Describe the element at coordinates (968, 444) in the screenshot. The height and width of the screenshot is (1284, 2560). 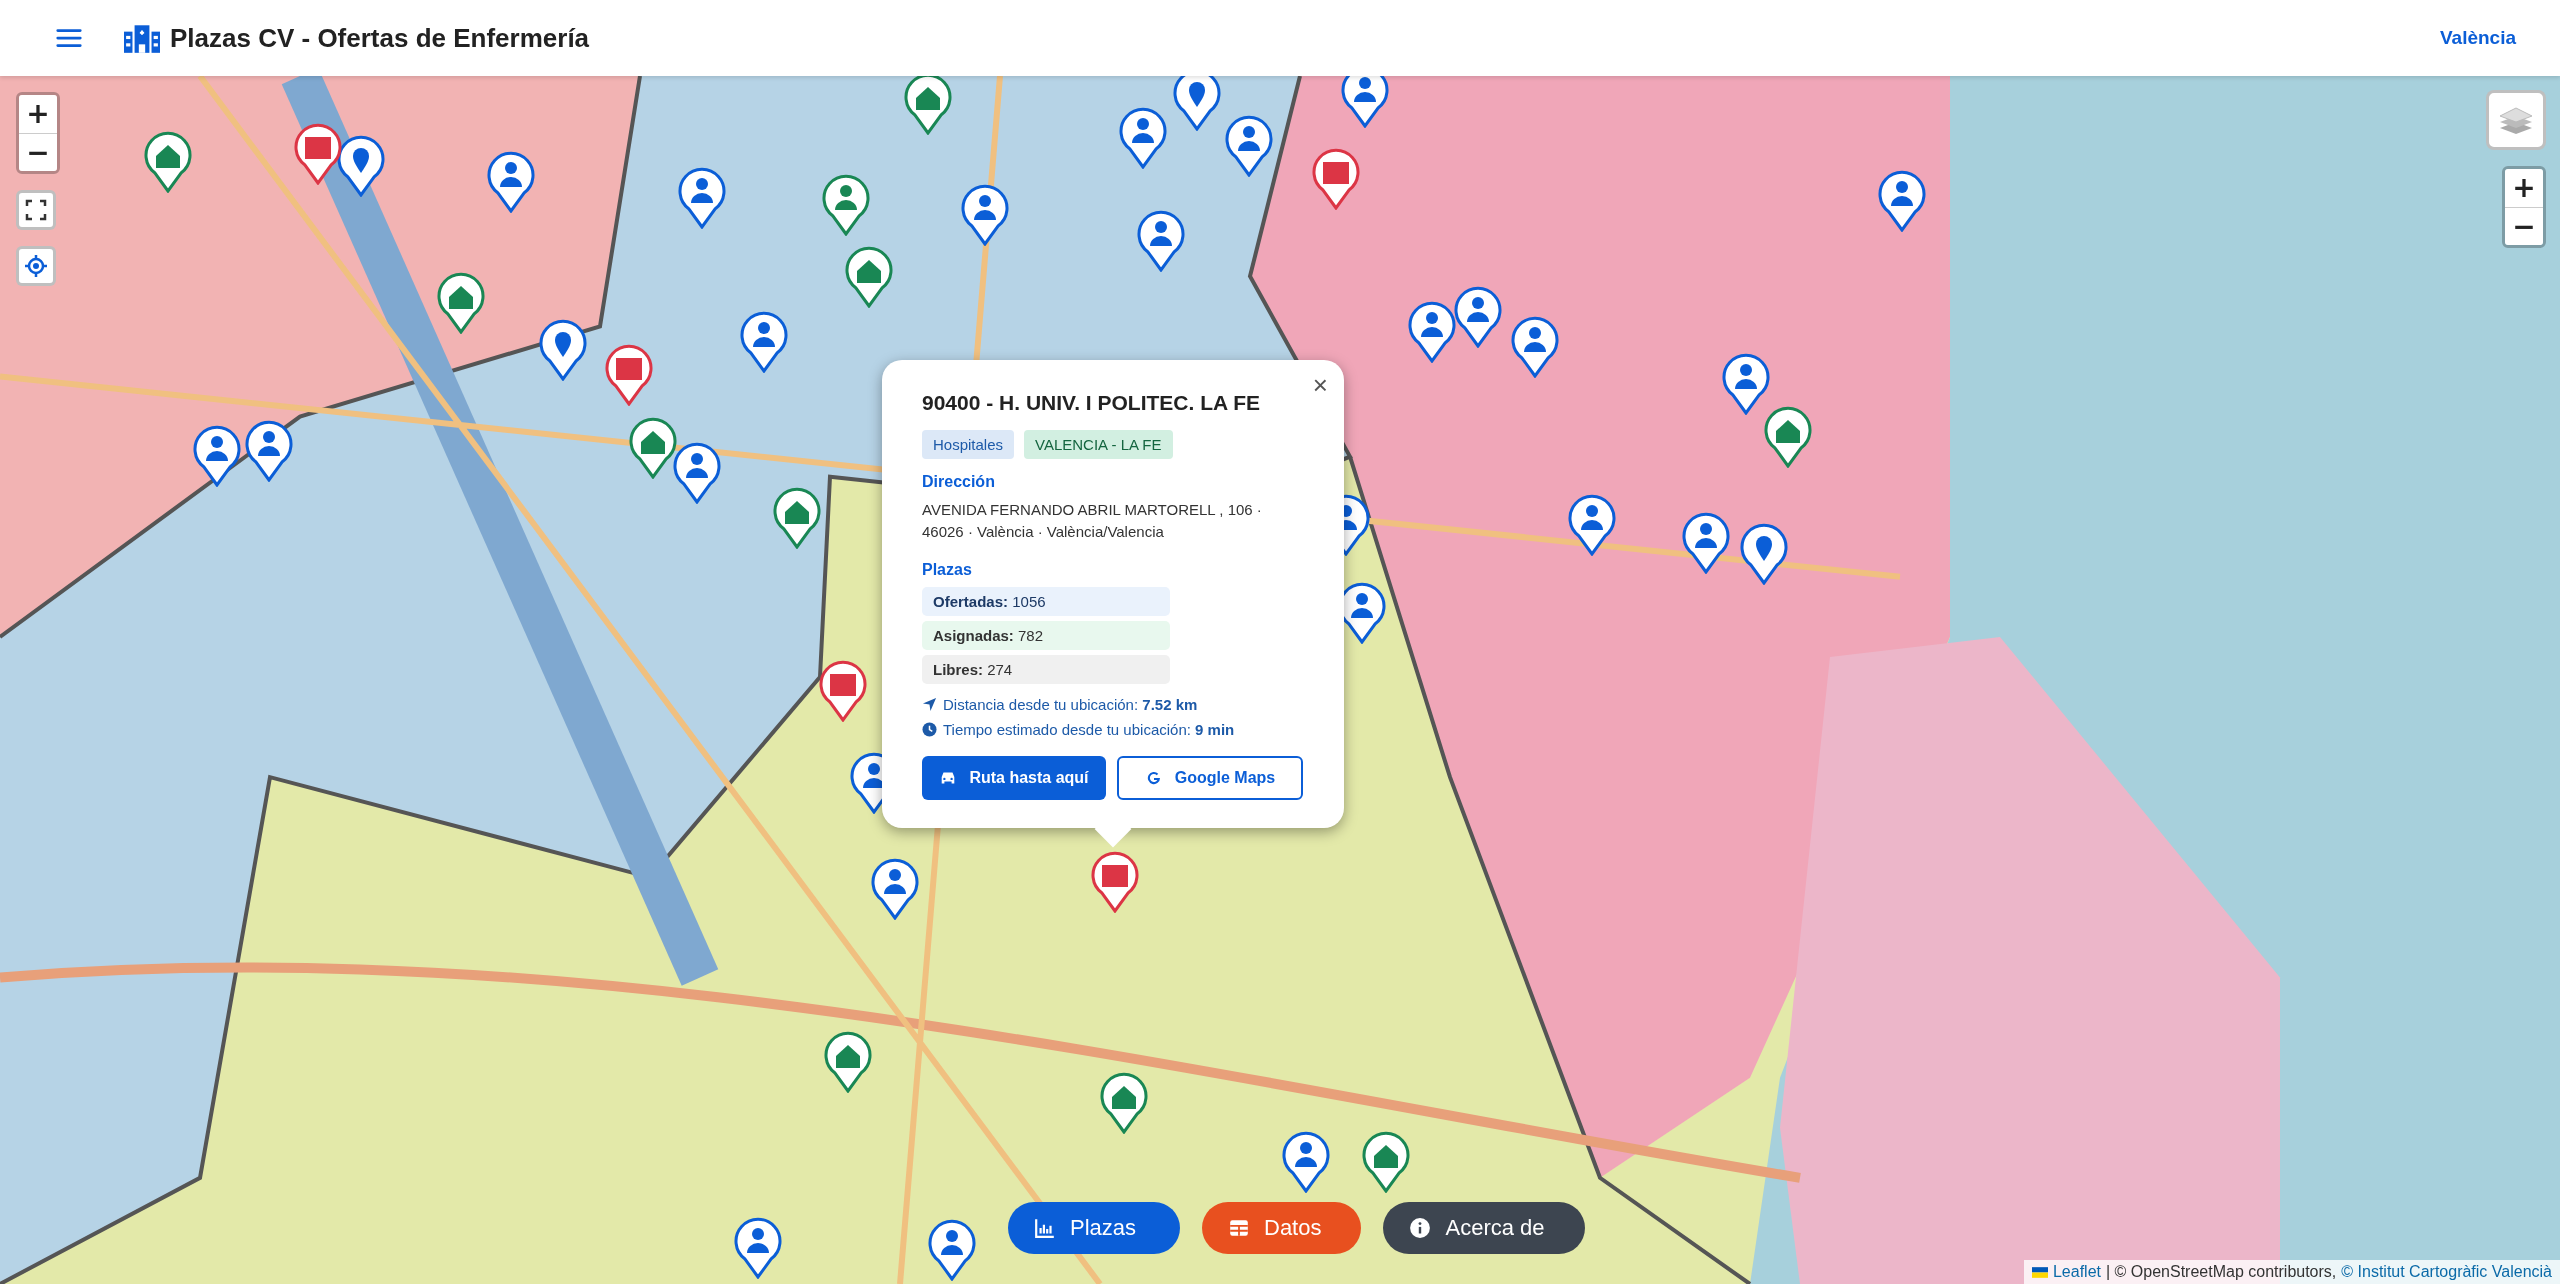
I see `tag: Hospitales` at that location.